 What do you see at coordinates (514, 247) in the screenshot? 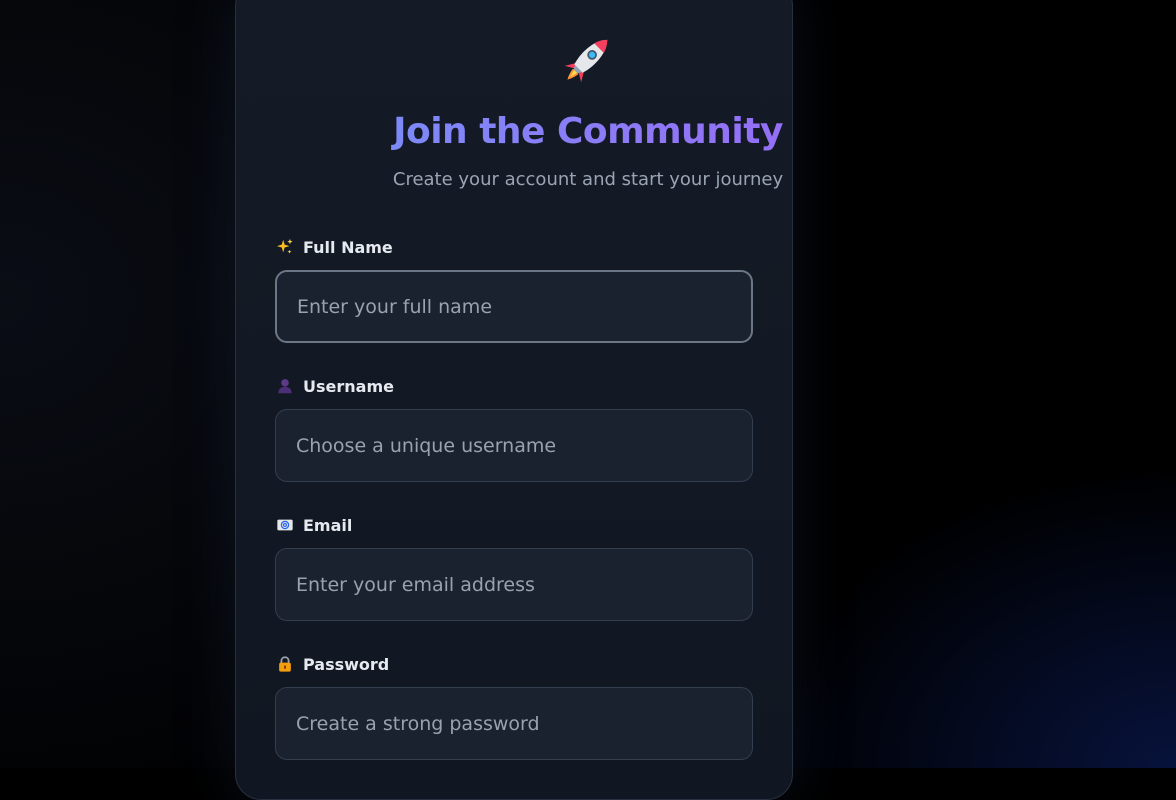
I see `full-name-label: Full Name` at bounding box center [514, 247].